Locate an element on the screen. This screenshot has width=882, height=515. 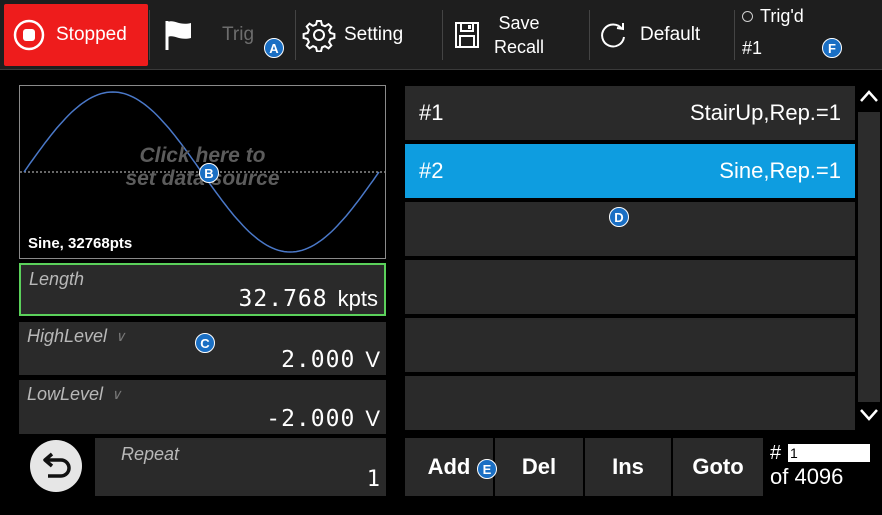
segment-row: #1 StairUp,Rep.=1 is located at coordinates (630, 113).